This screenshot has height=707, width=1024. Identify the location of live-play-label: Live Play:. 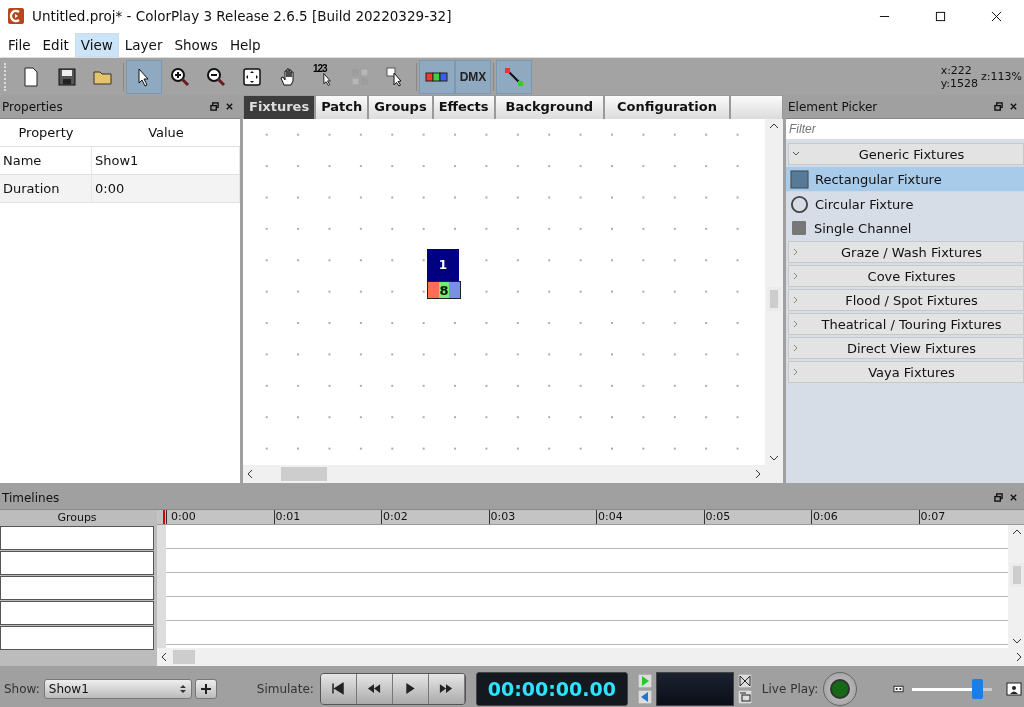
(790, 688).